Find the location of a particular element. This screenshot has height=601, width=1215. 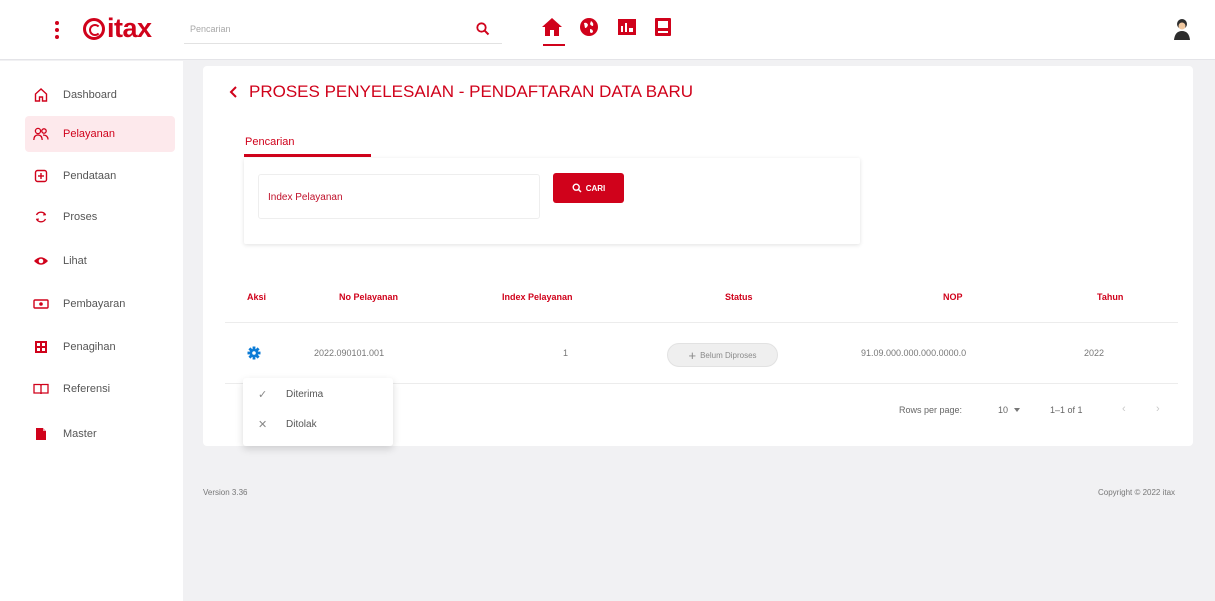

status-badge: + Belum Diproses is located at coordinates (722, 355).